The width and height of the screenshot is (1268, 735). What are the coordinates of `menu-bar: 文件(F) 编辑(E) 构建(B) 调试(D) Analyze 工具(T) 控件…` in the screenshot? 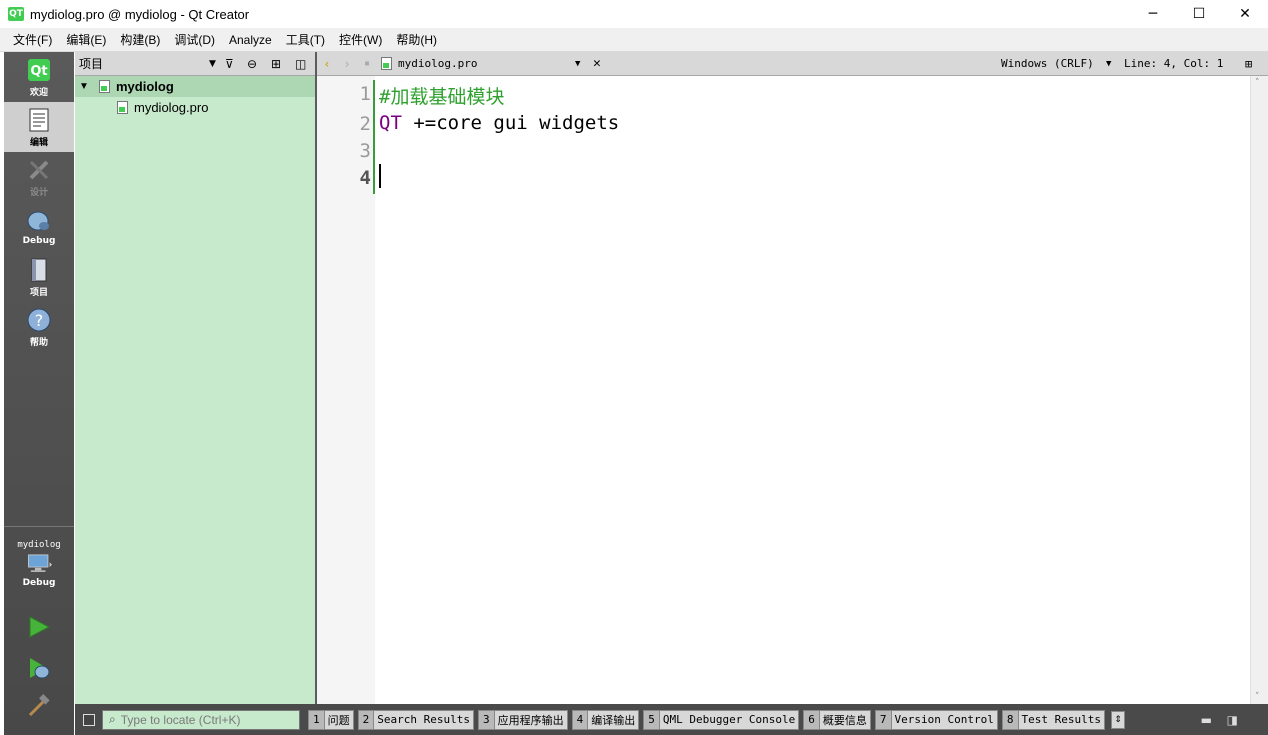 It's located at (634, 40).